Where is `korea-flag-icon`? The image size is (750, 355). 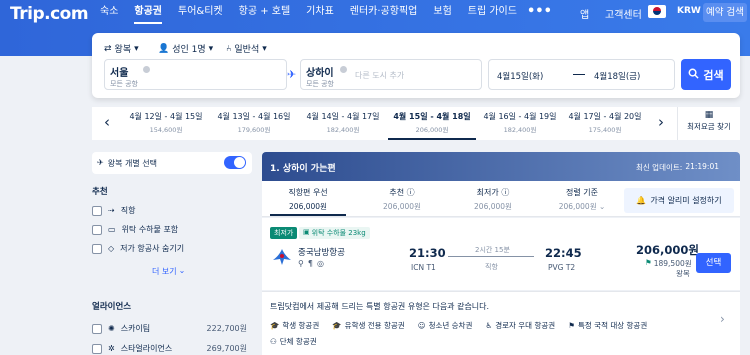
korea-flag-icon is located at coordinates (657, 11).